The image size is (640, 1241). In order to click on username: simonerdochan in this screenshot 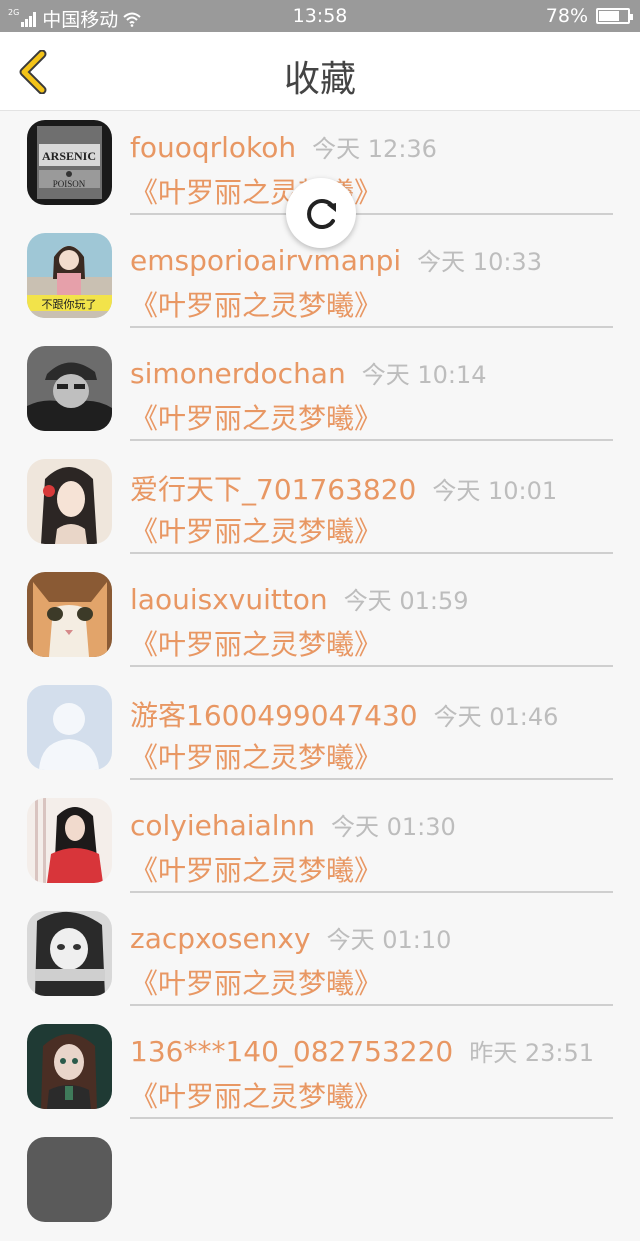, I will do `click(238, 373)`.